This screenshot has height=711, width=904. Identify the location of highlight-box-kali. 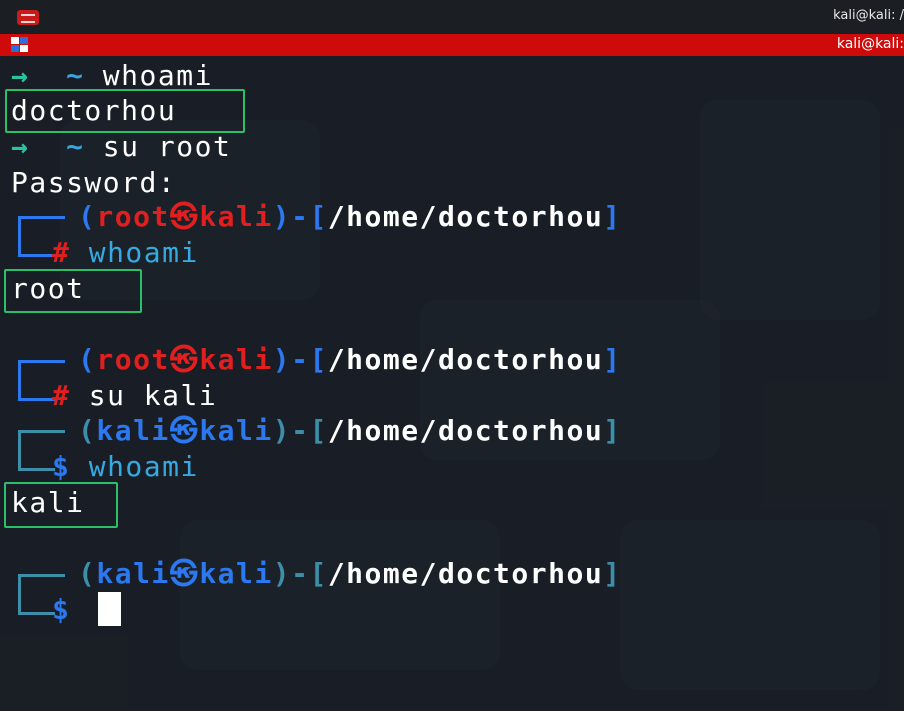
(61, 505).